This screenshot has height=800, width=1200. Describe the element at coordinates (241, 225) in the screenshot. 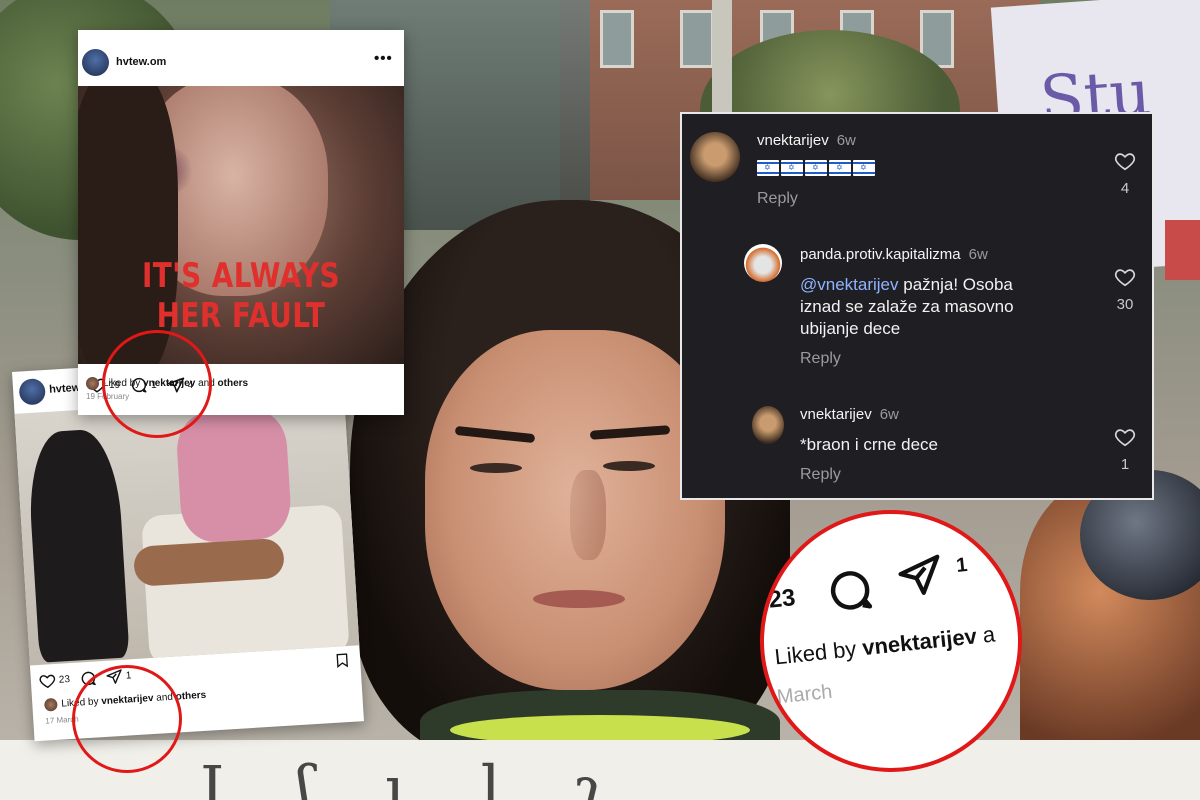

I see `post-photo: IT'S ALWAYS HER FAULT` at that location.